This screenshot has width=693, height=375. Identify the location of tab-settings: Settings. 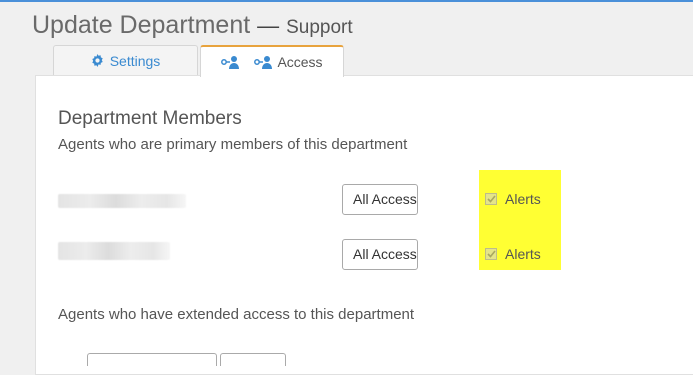
(125, 60).